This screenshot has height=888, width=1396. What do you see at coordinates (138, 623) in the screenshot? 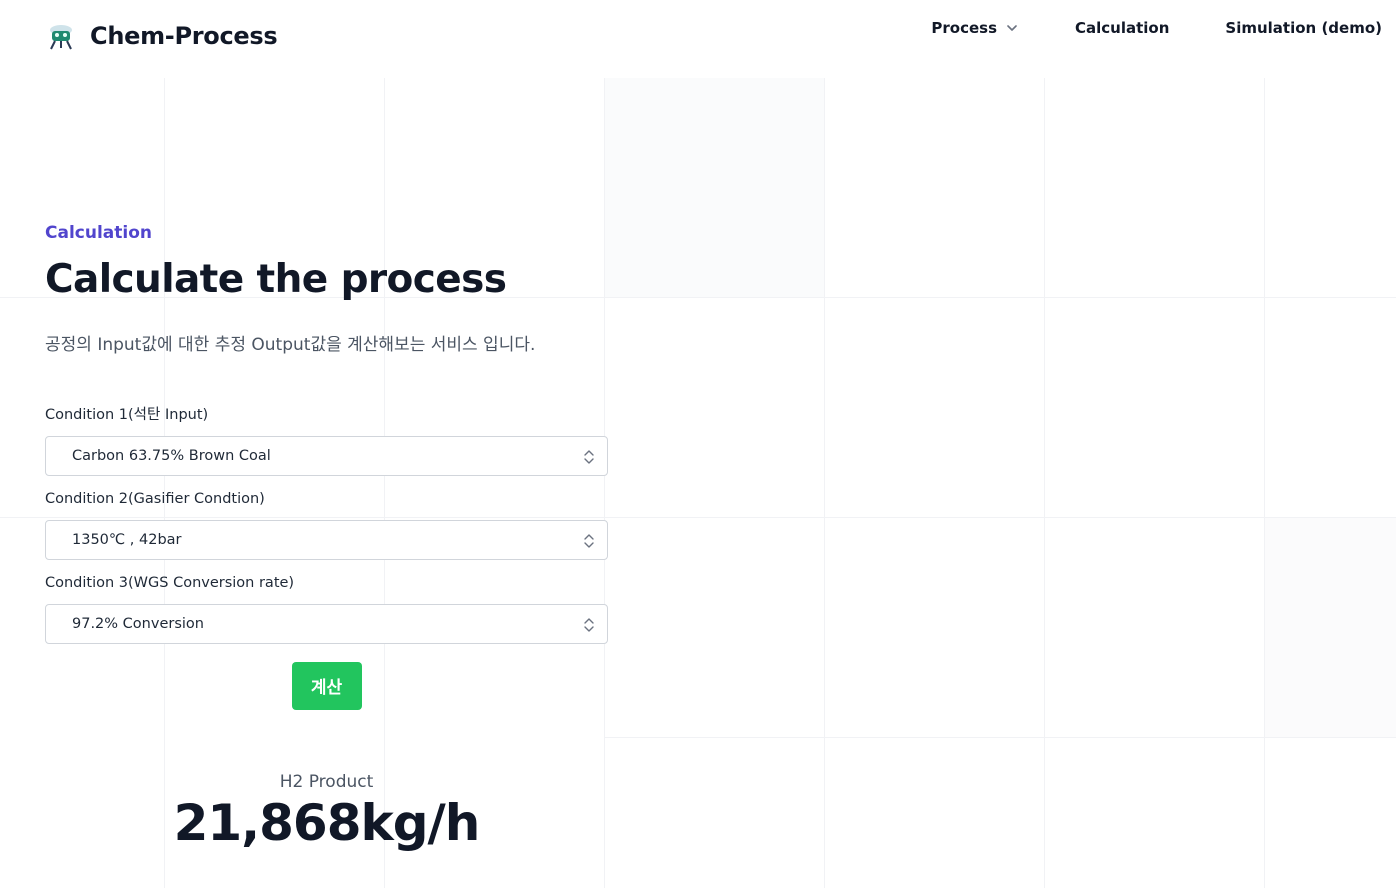
I see `condition-3-value: 97.2% Conversion` at bounding box center [138, 623].